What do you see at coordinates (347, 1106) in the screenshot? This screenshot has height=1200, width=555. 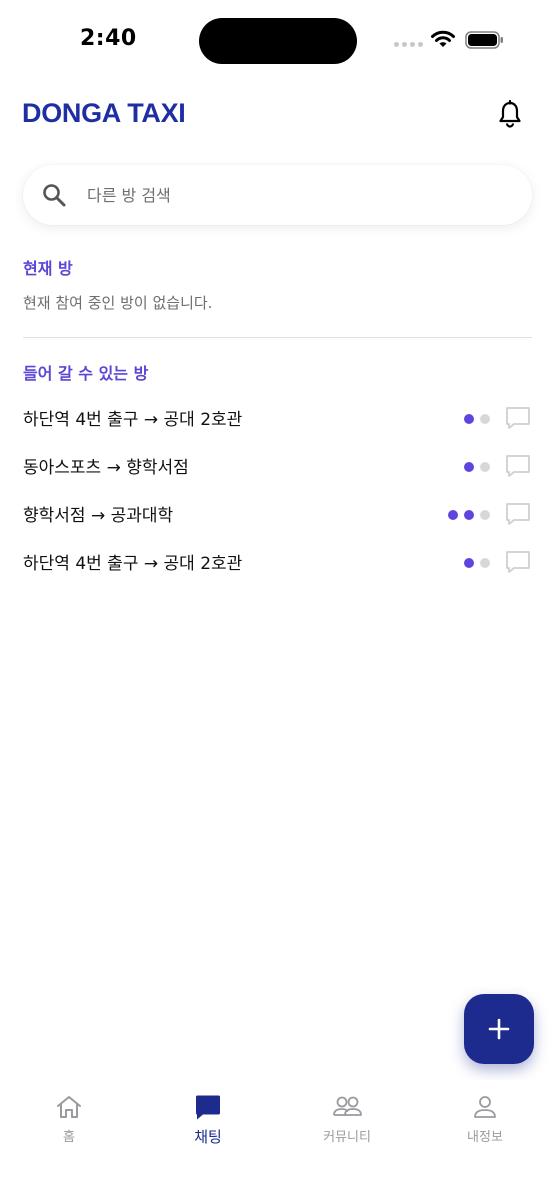 I see `people-icon` at bounding box center [347, 1106].